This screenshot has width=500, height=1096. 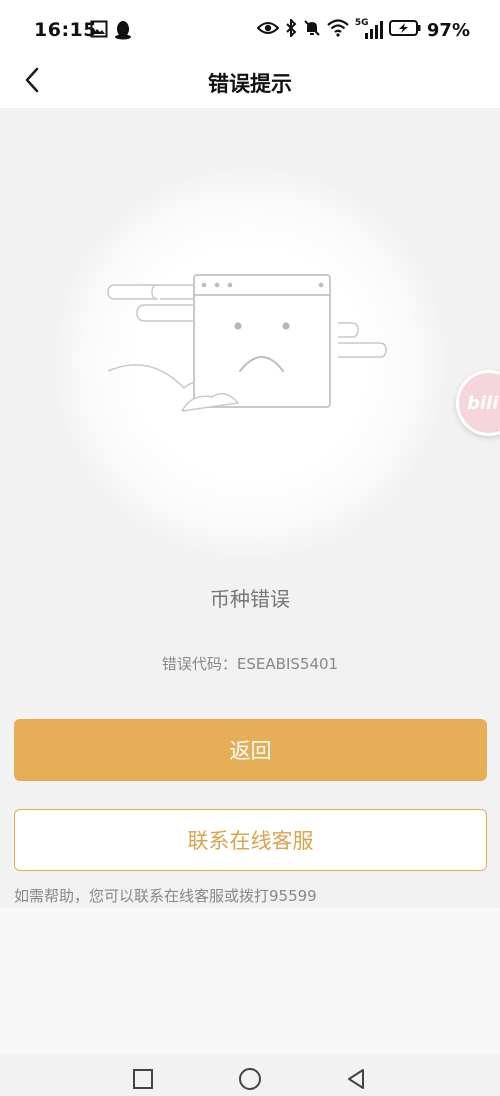 I want to click on bluetooth-icon, so click(x=291, y=29).